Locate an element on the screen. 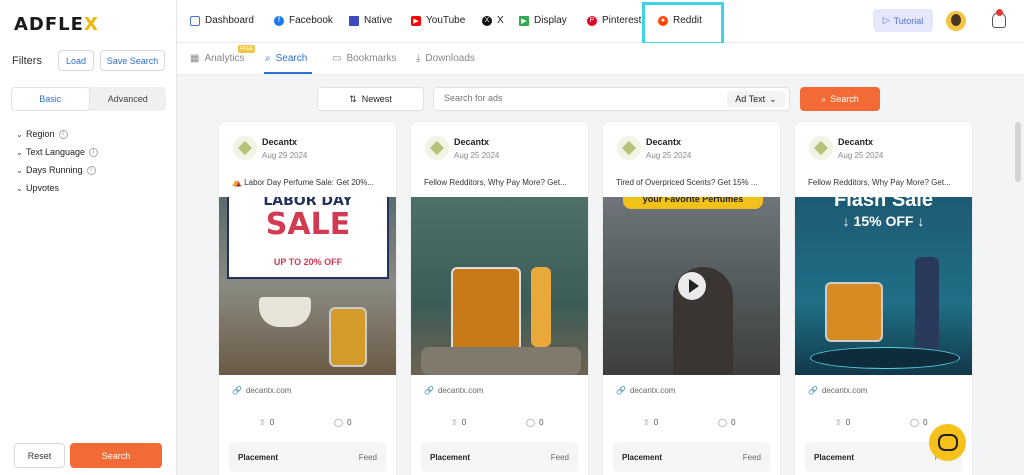 The height and width of the screenshot is (475, 1024). nav-x: XX is located at coordinates (493, 20).